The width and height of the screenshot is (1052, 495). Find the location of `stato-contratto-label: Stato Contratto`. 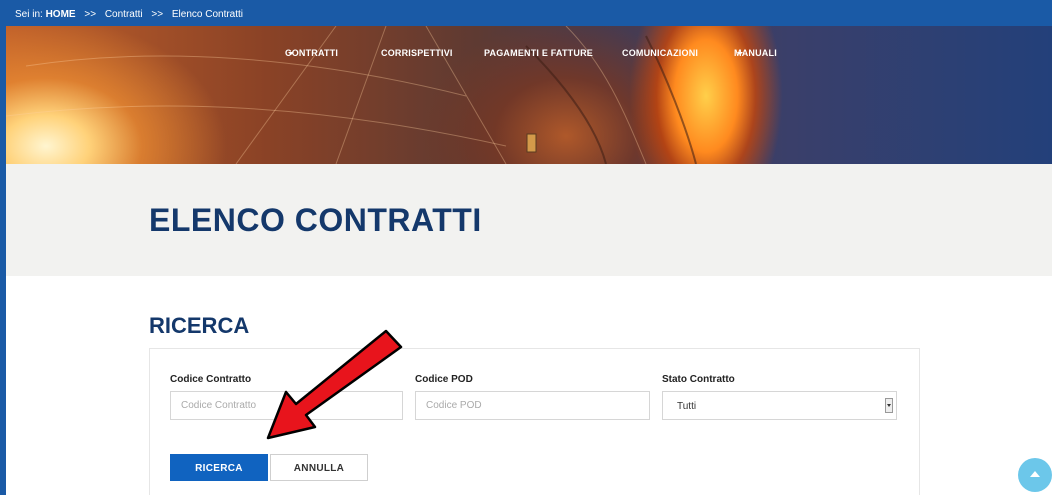

stato-contratto-label: Stato Contratto is located at coordinates (698, 379).